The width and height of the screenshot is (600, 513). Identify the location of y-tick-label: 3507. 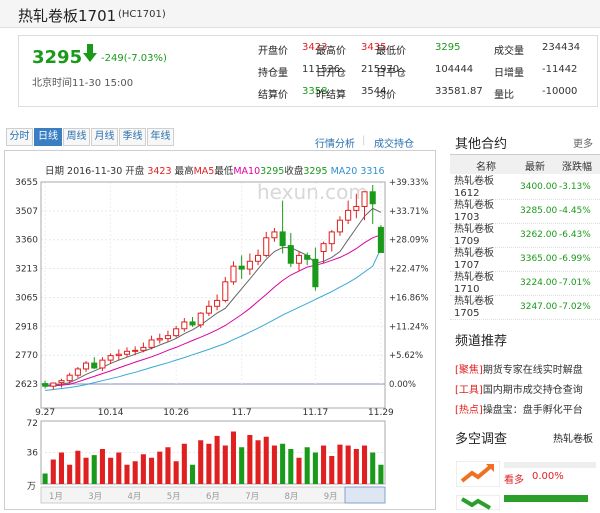
(26, 212).